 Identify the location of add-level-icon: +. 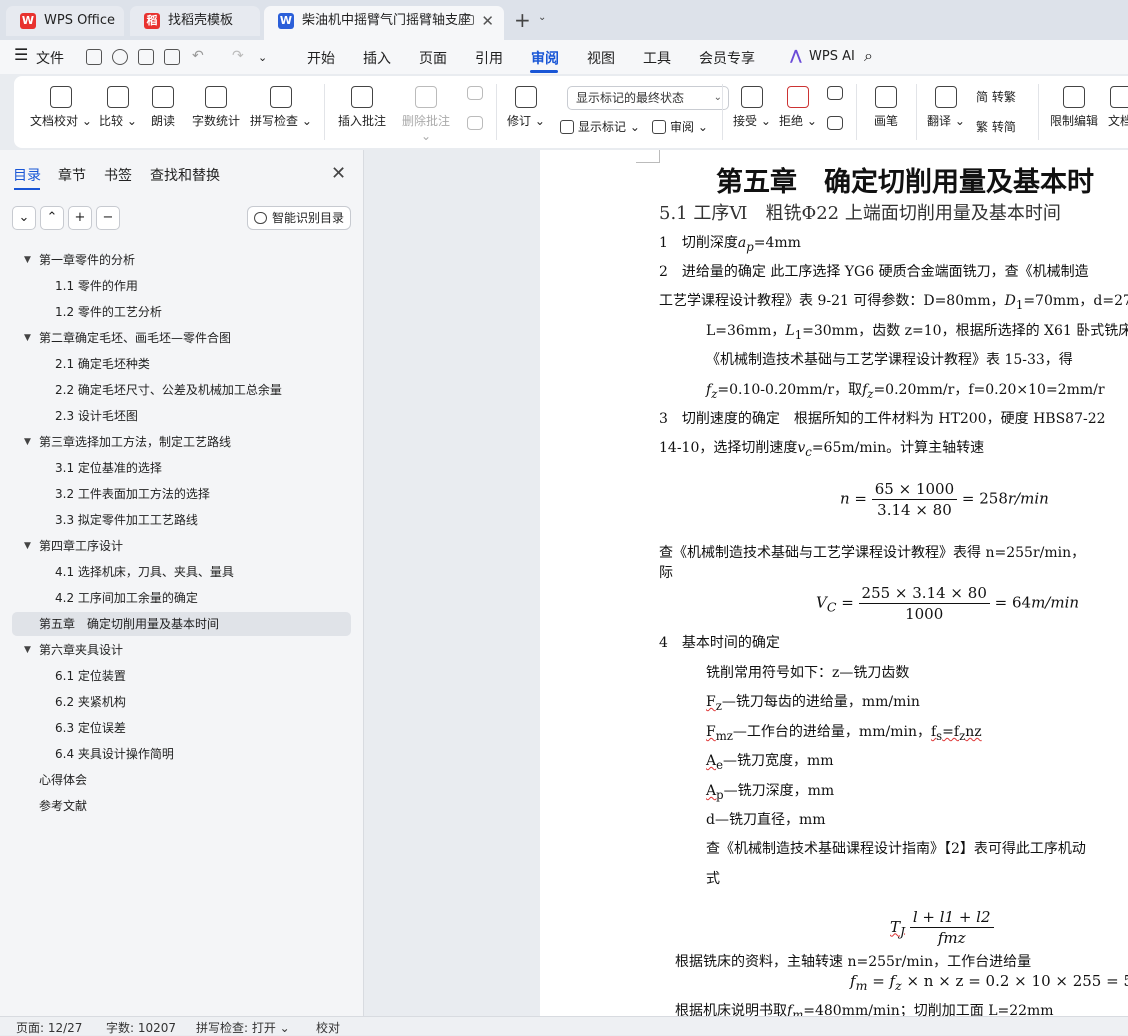
(80, 218).